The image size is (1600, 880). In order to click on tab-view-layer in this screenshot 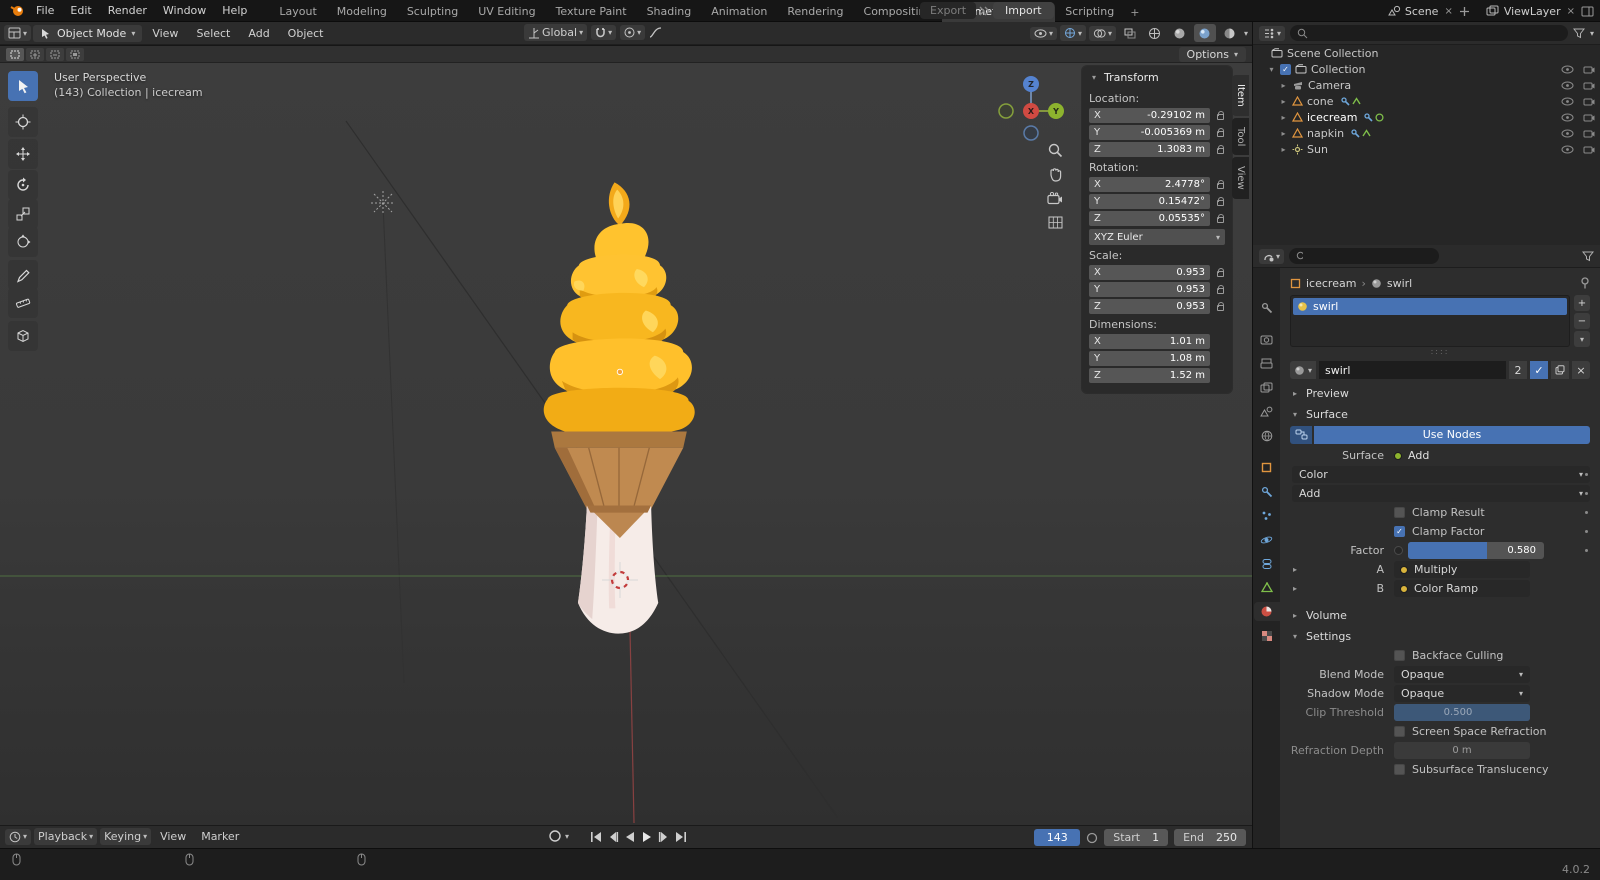, I will do `click(1267, 387)`.